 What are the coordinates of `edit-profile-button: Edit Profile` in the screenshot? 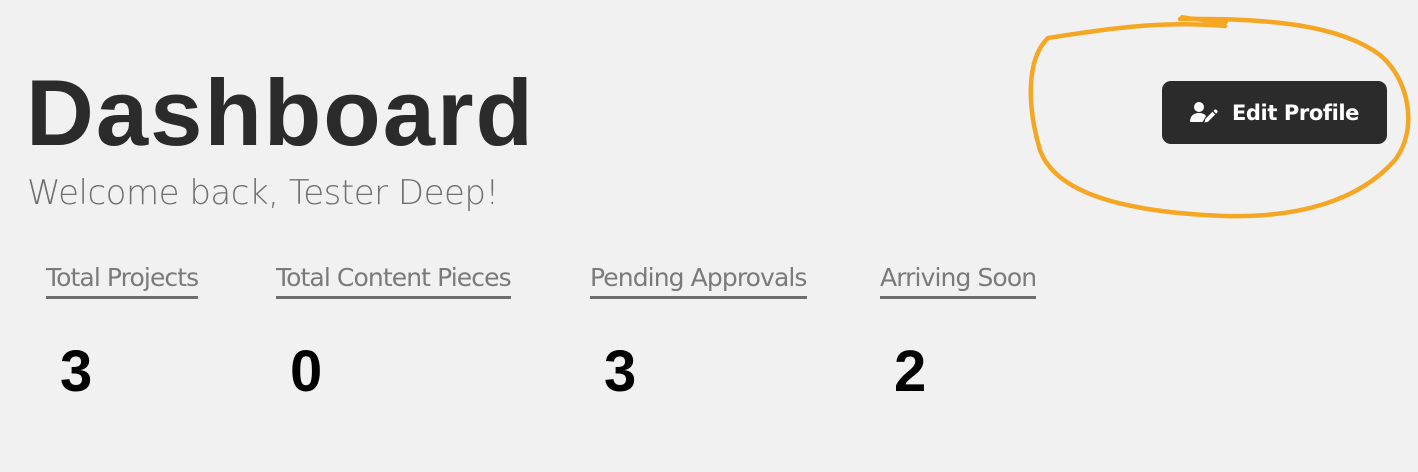 It's located at (1274, 112).